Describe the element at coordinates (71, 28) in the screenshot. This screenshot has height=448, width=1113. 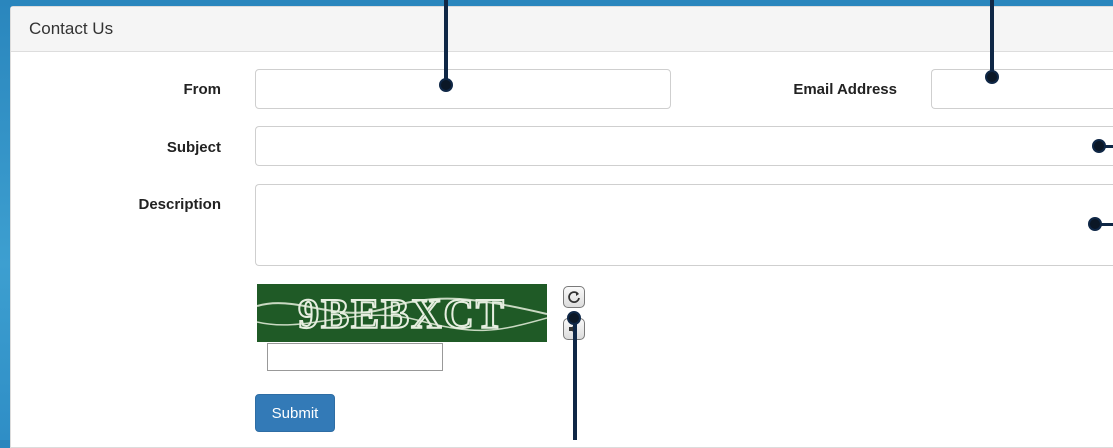
I see `panel-title: Contact Us` at that location.